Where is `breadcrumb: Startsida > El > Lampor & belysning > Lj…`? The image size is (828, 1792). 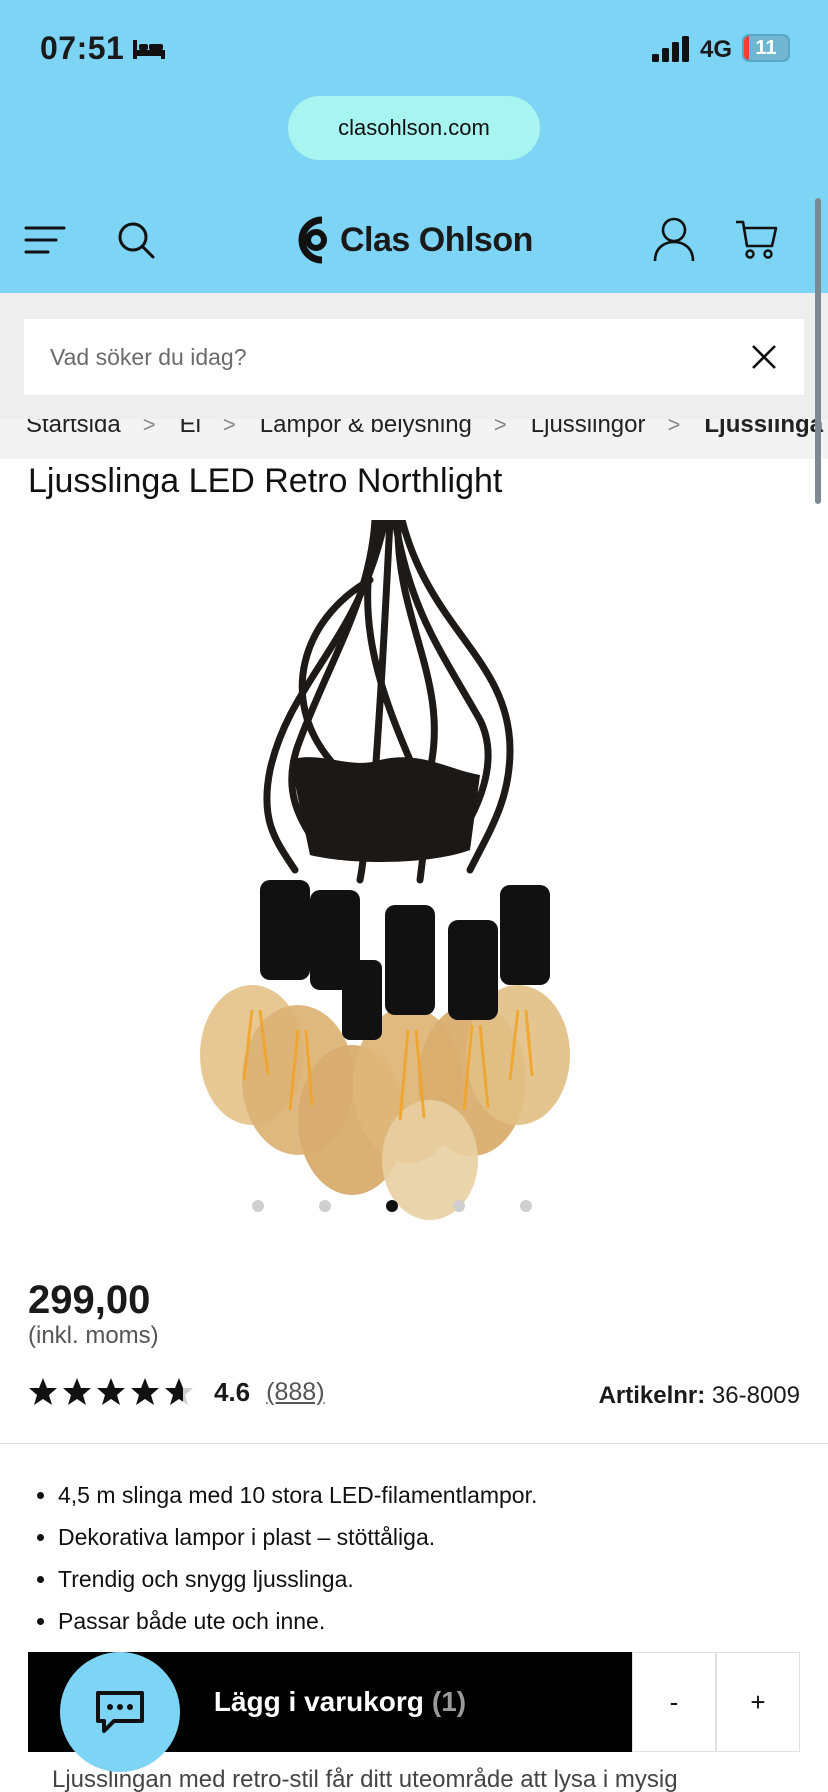 breadcrumb: Startsida > El > Lampor & belysning > Lj… is located at coordinates (414, 439).